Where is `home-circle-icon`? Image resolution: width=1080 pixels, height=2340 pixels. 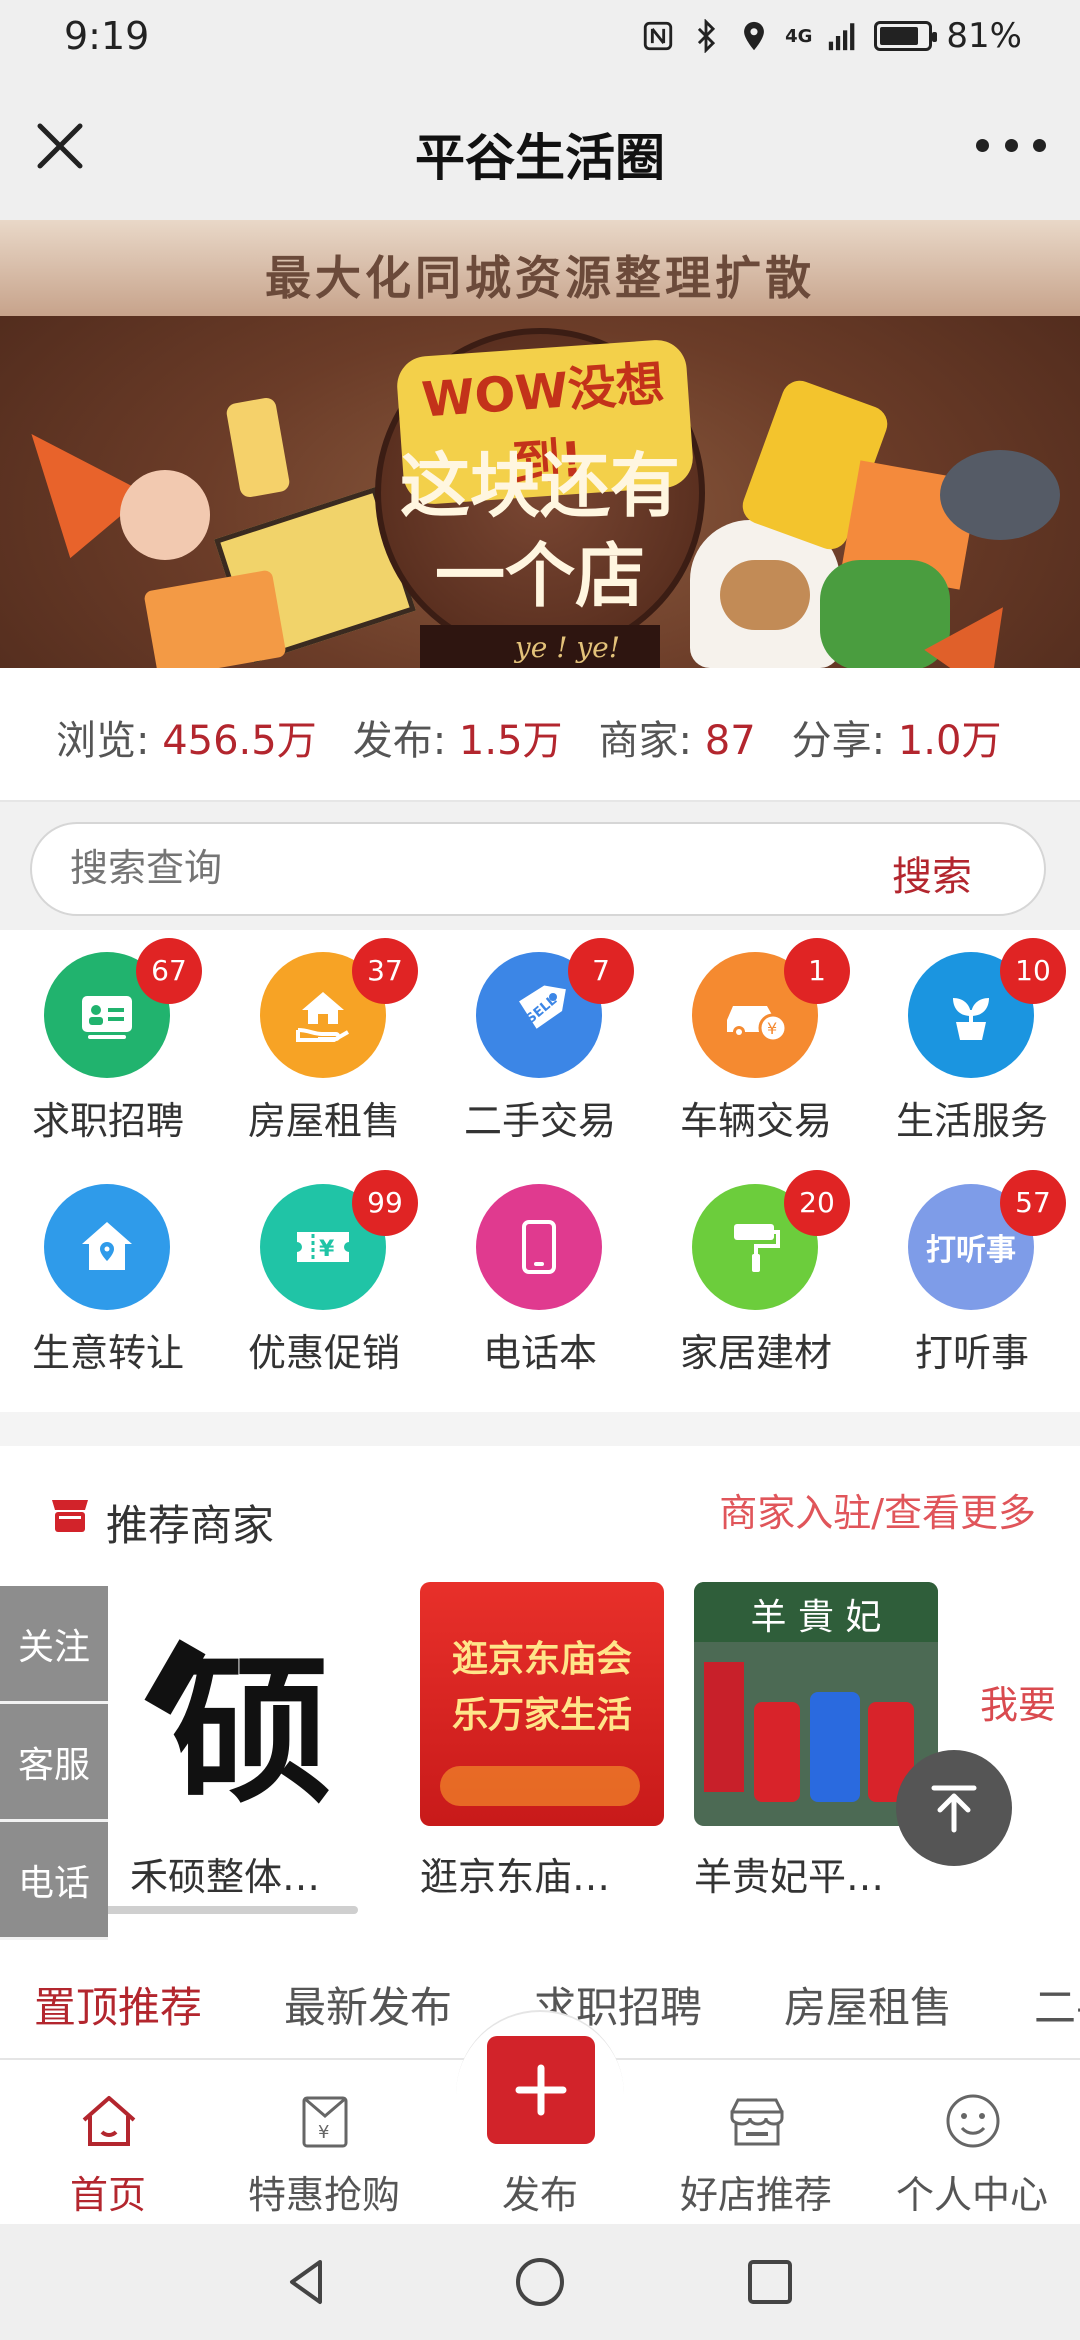 home-circle-icon is located at coordinates (540, 2282).